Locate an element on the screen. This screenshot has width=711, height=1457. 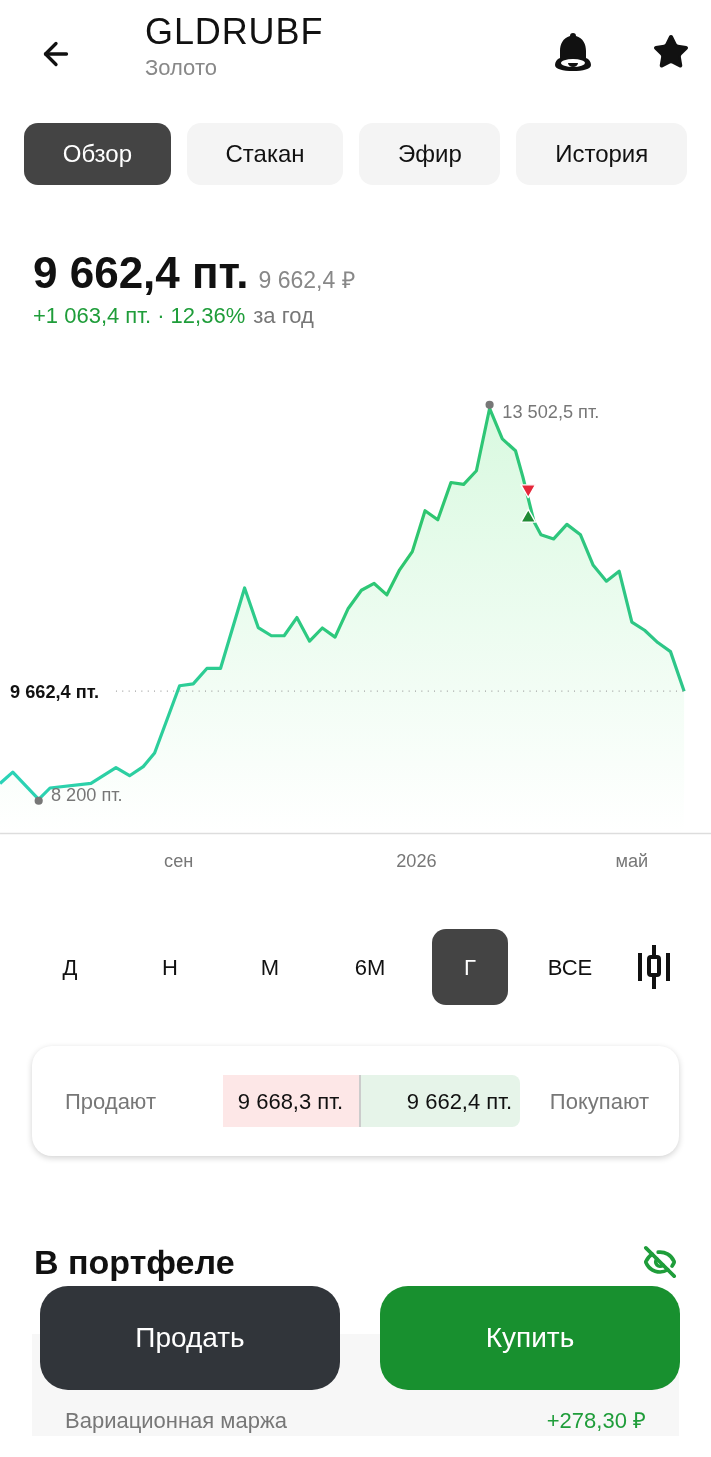
tab: Стакан is located at coordinates (265, 154).